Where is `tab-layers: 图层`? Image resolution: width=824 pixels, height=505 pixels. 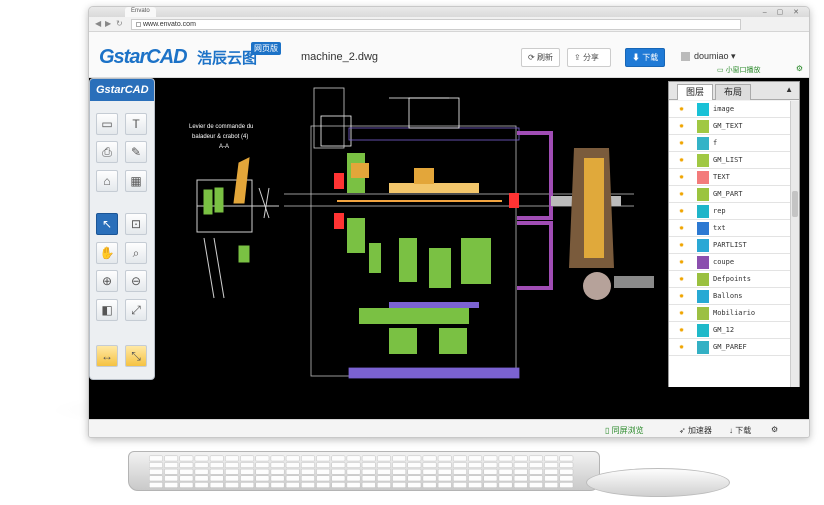
tab-layers: 图层 is located at coordinates (695, 92).